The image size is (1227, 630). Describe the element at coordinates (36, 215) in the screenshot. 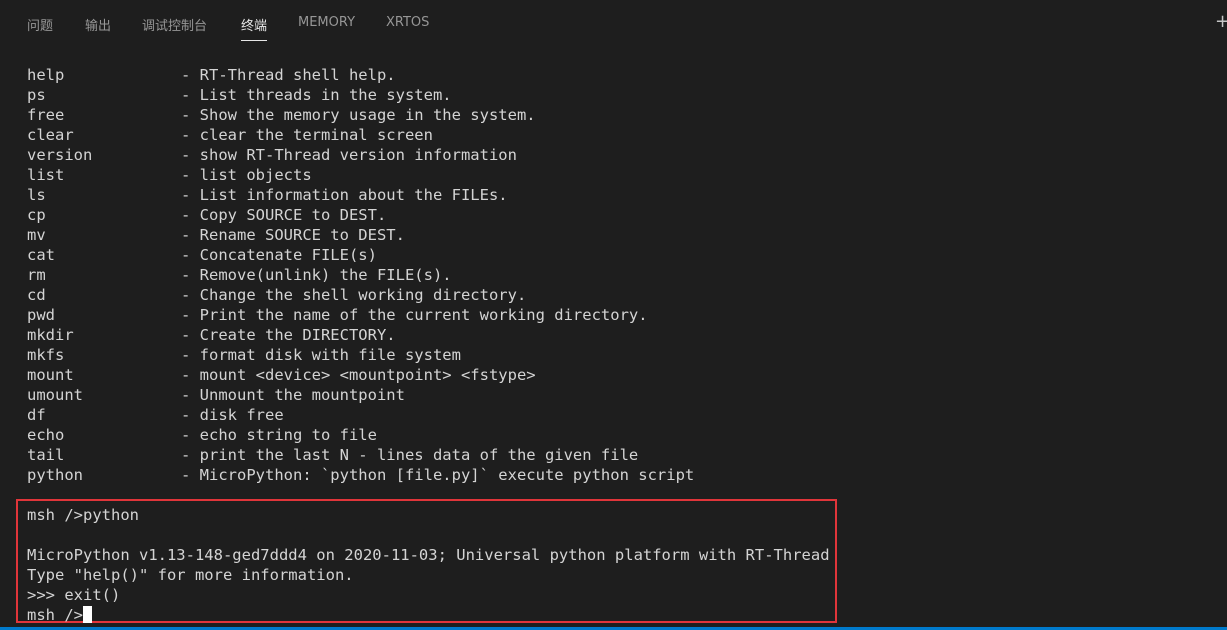

I see `help-row-command: cp` at that location.